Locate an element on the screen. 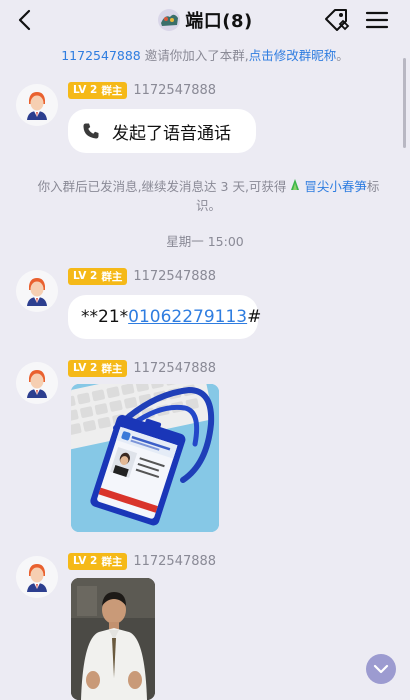 Image resolution: width=410 pixels, height=700 pixels. bamboo-shoot-icon is located at coordinates (295, 184).